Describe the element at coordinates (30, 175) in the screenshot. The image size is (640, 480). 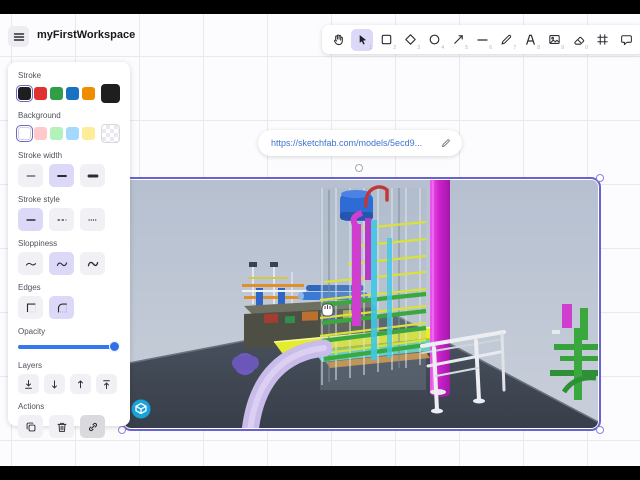
I see `stroke-width-thin-button` at that location.